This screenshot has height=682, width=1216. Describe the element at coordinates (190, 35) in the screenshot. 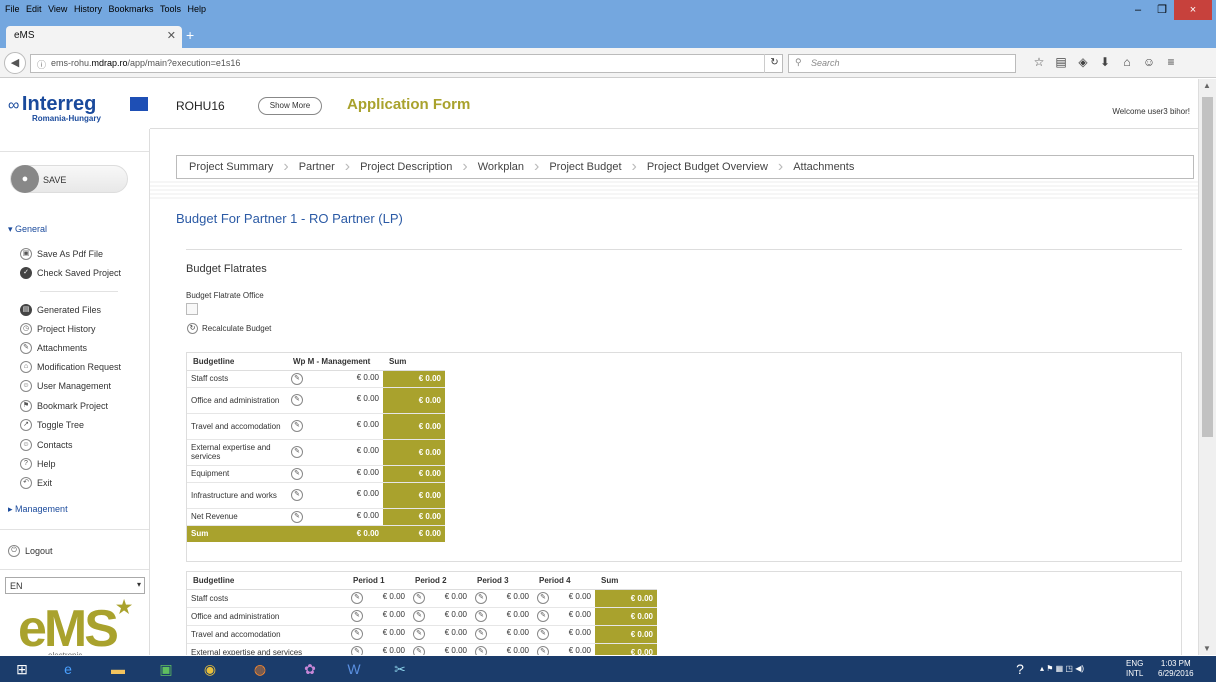

I see `new-tab-button: +` at that location.